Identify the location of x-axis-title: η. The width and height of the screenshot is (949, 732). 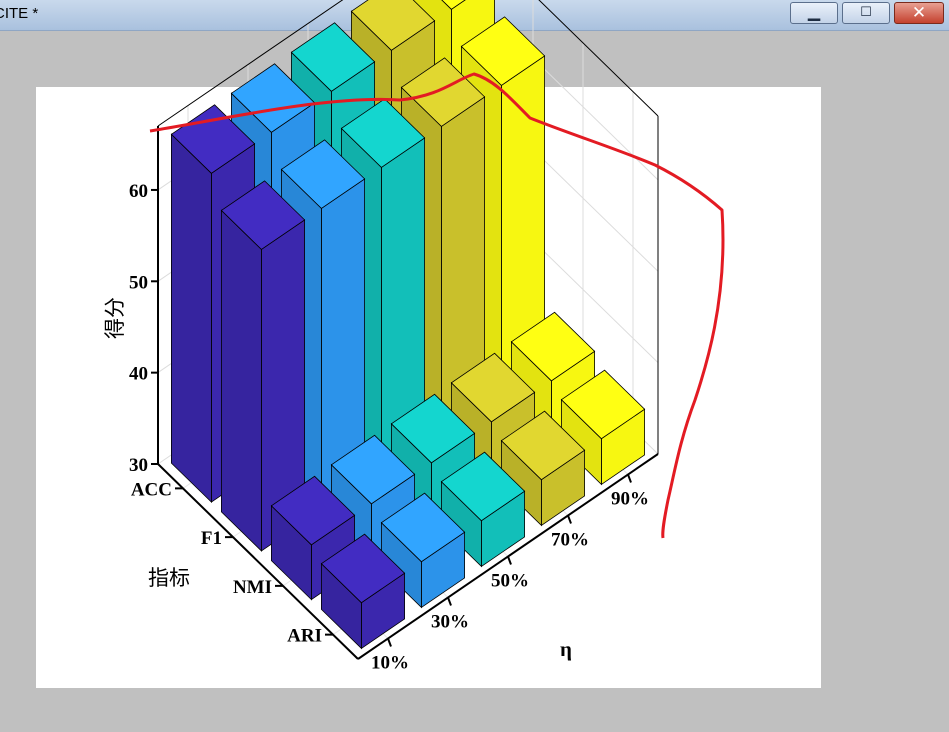
(566, 649).